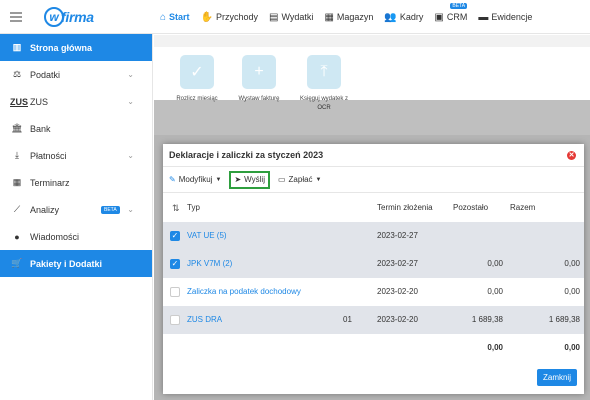  Describe the element at coordinates (405, 208) in the screenshot. I see `column-header-due: Termin złożenia` at that location.